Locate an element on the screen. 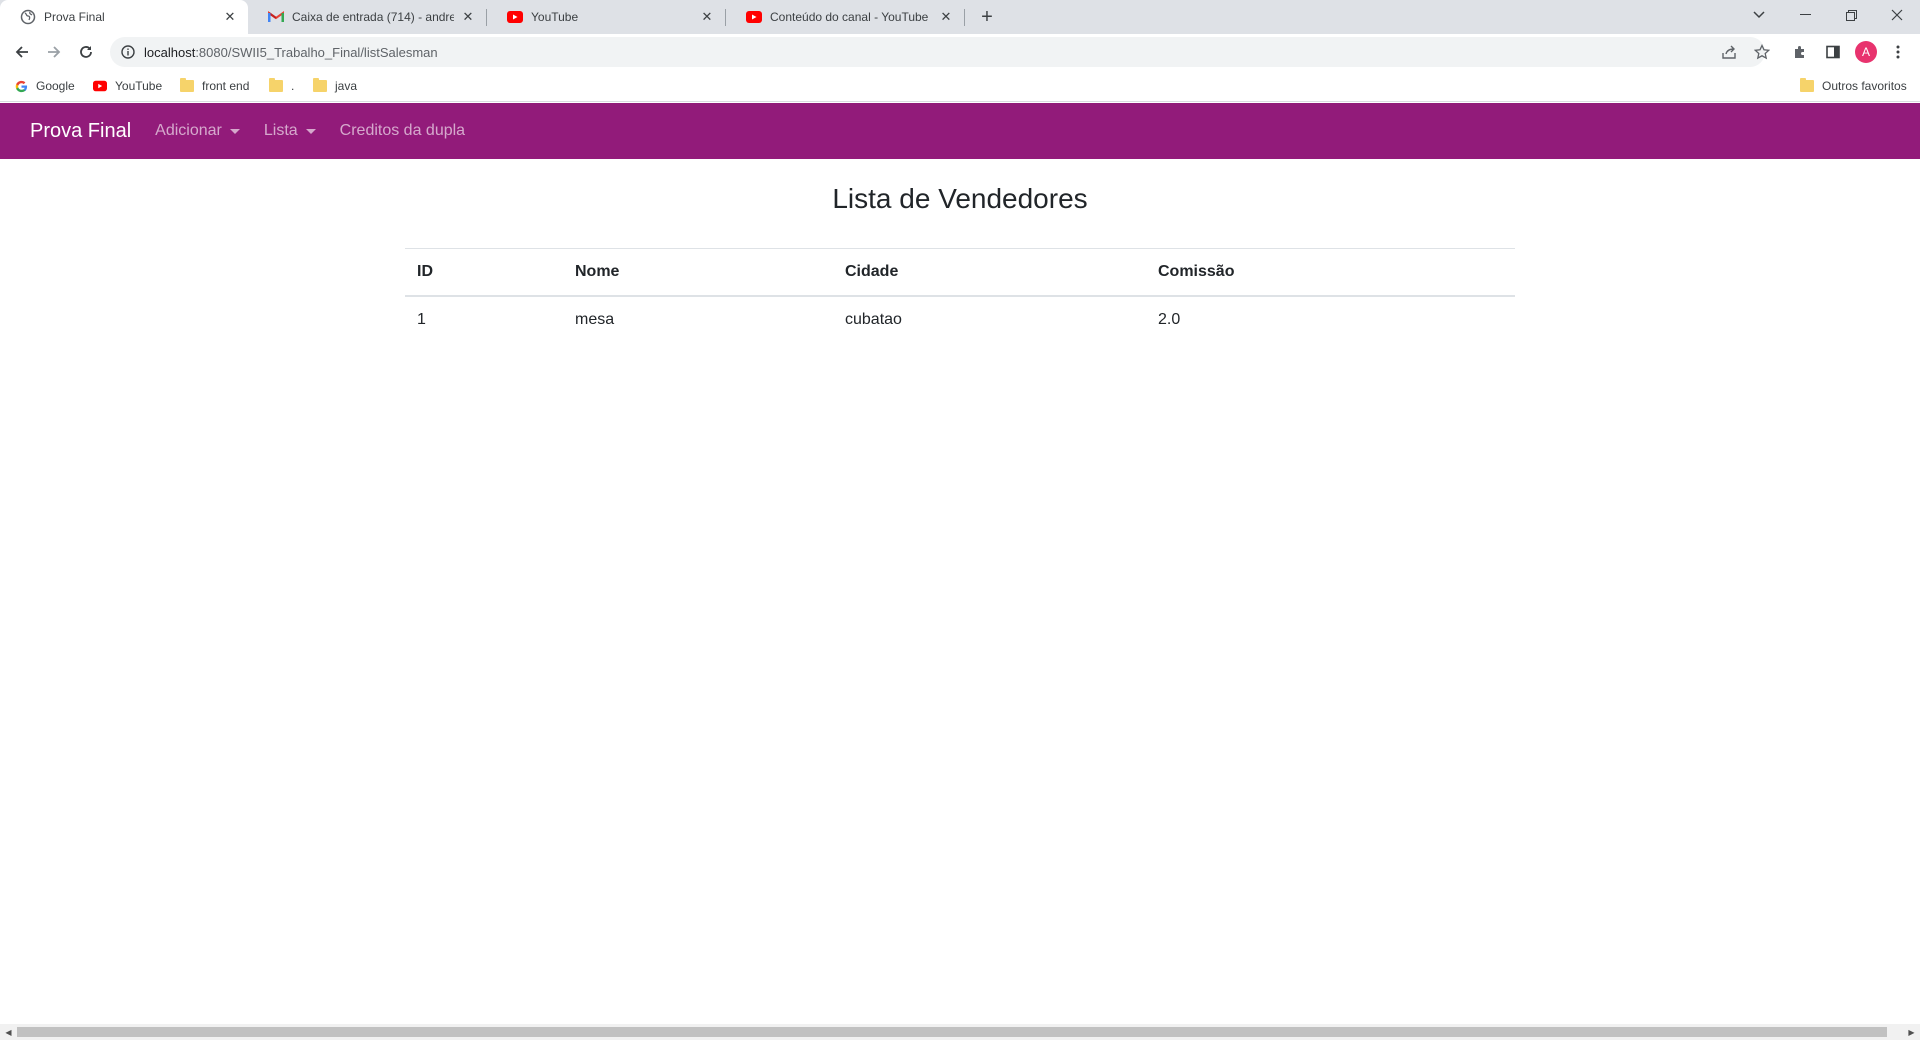 The image size is (1920, 1040). scroll-left-arrow-icon: ◀ is located at coordinates (8, 1032).